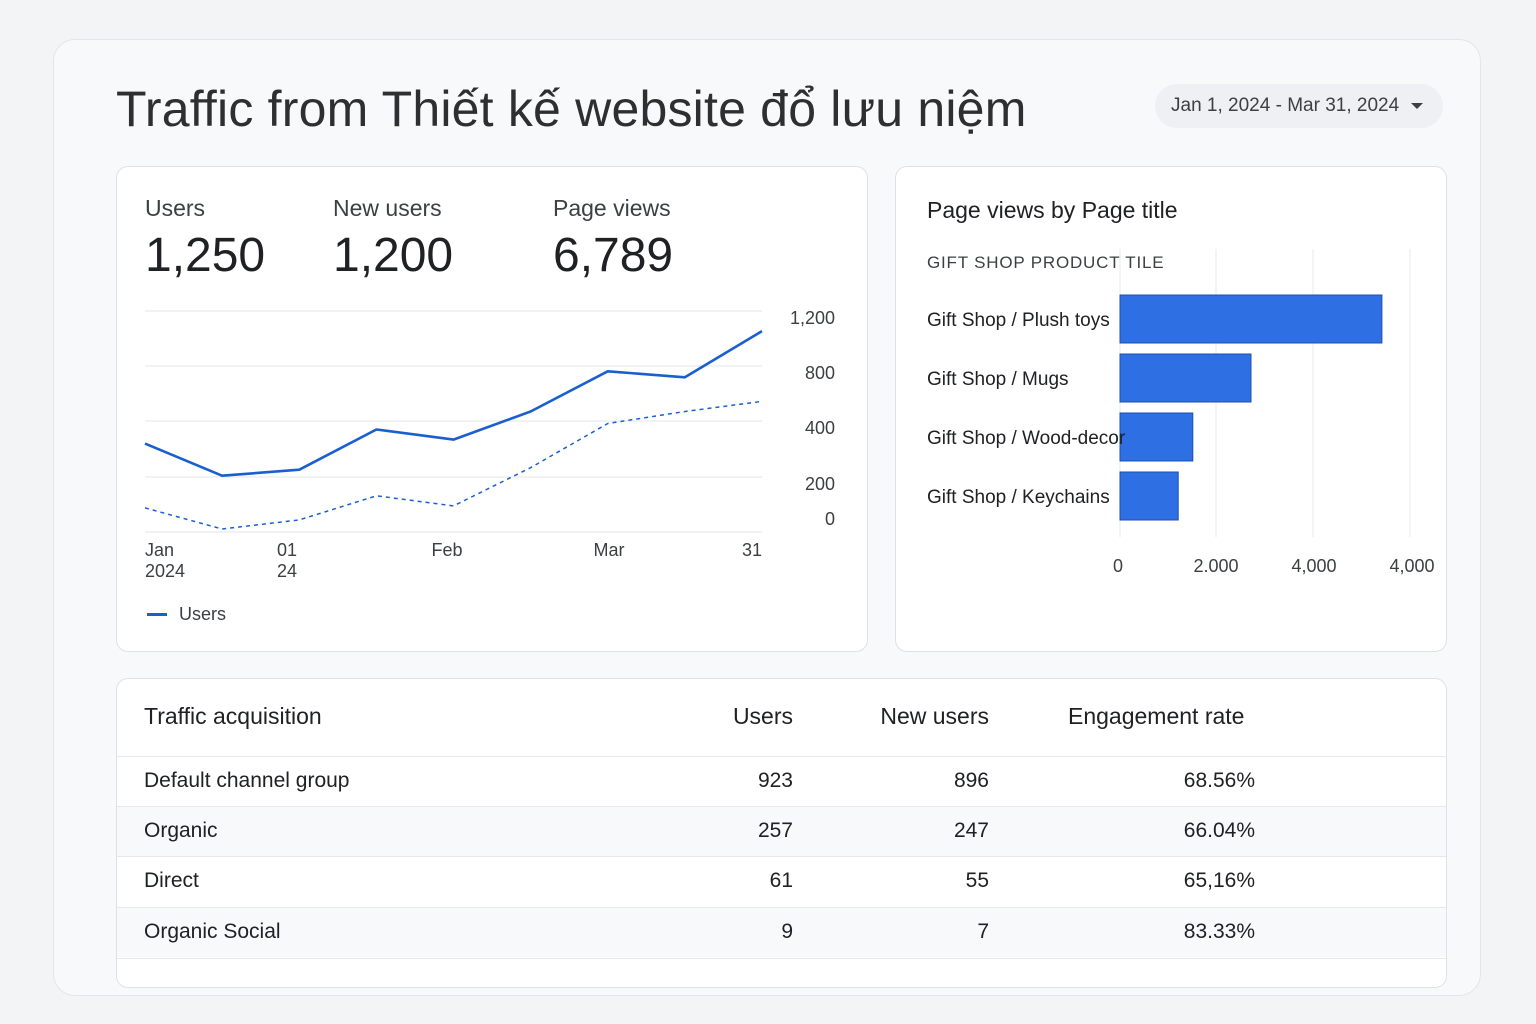 The image size is (1536, 1024). What do you see at coordinates (781, 972) in the screenshot?
I see `table-footer-divider` at bounding box center [781, 972].